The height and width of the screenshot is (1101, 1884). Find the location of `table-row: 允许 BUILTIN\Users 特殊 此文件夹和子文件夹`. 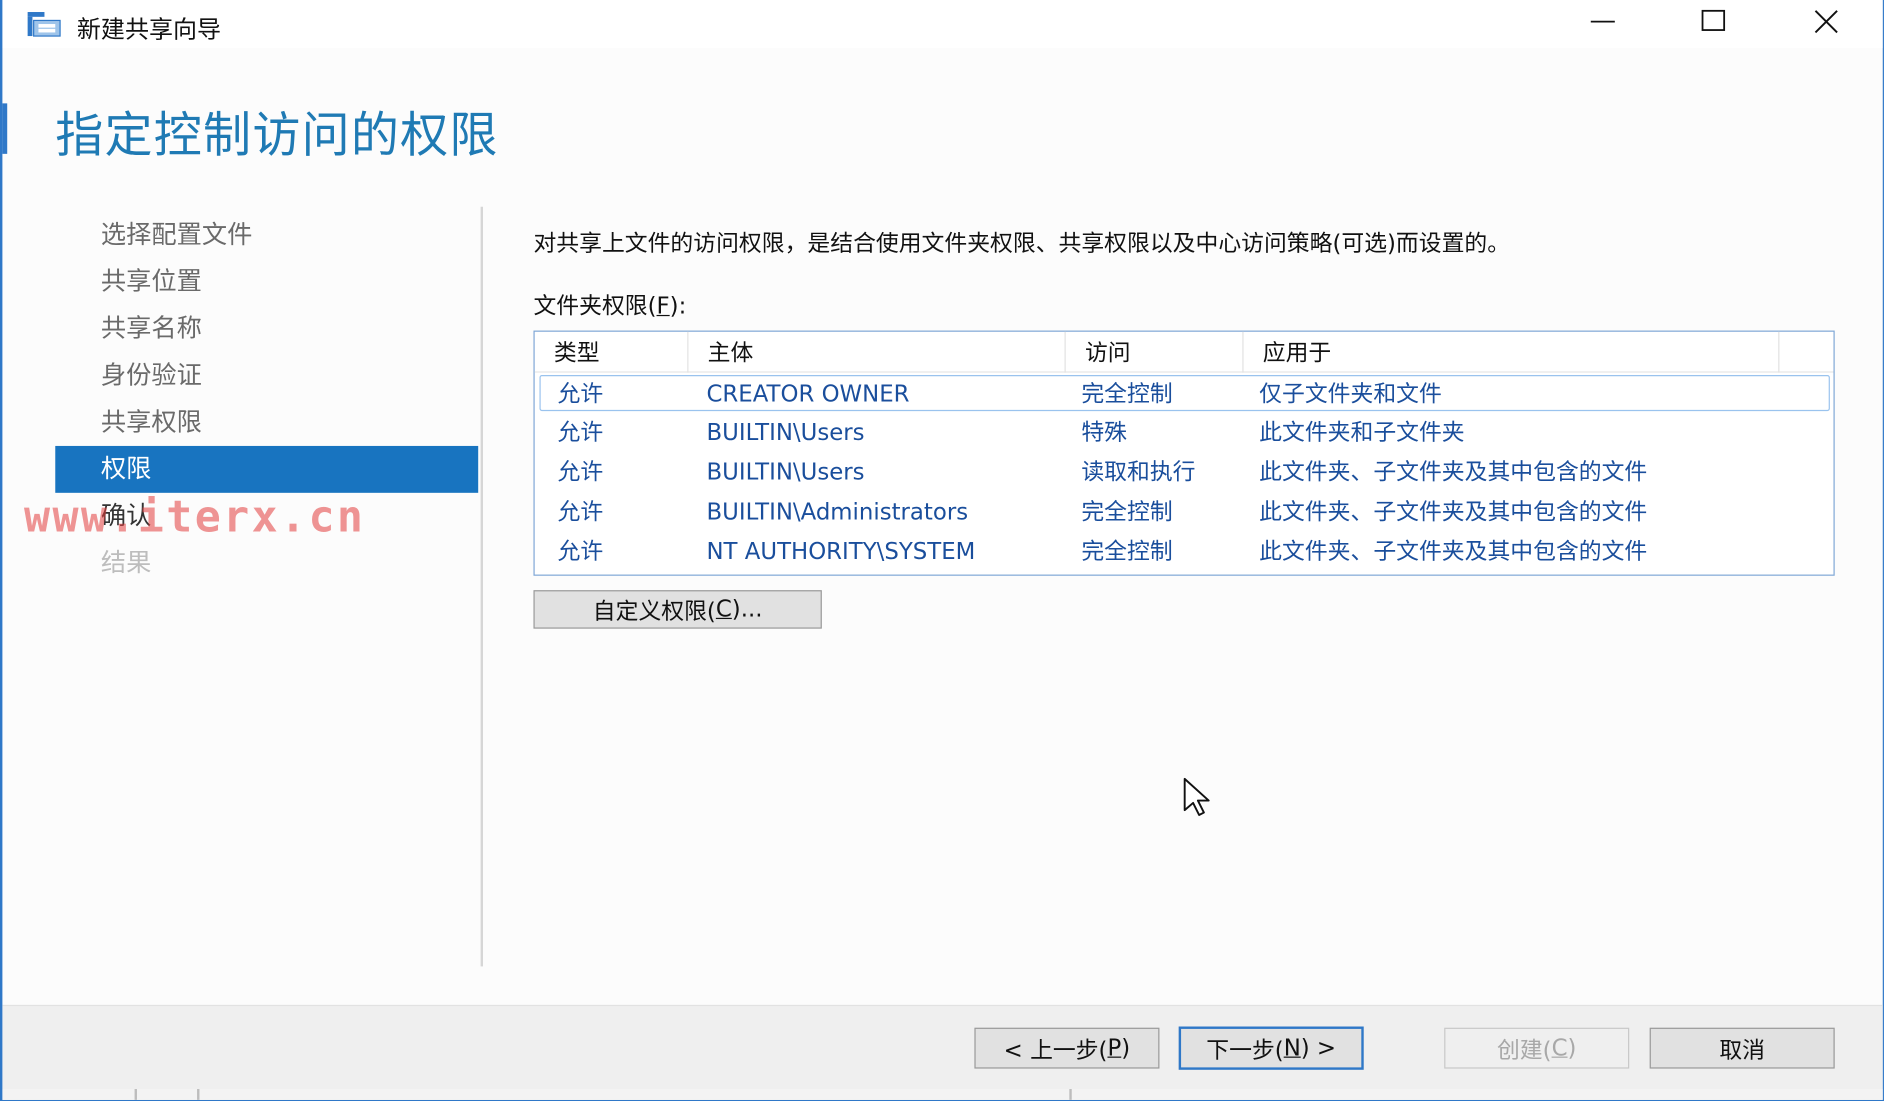

table-row: 允许 BUILTIN\Users 特殊 此文件夹和子文件夹 is located at coordinates (1184, 433).